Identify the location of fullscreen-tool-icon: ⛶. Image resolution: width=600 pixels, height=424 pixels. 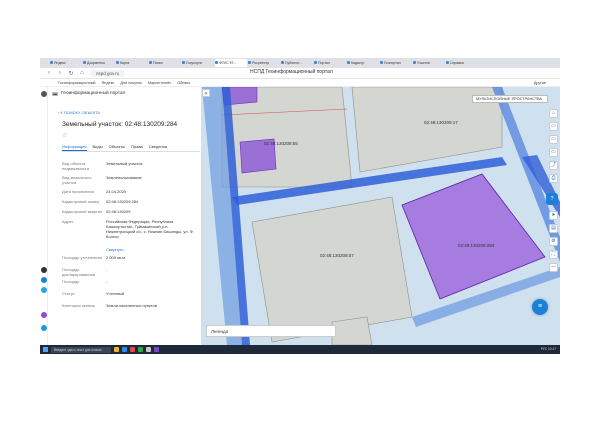
(553, 254).